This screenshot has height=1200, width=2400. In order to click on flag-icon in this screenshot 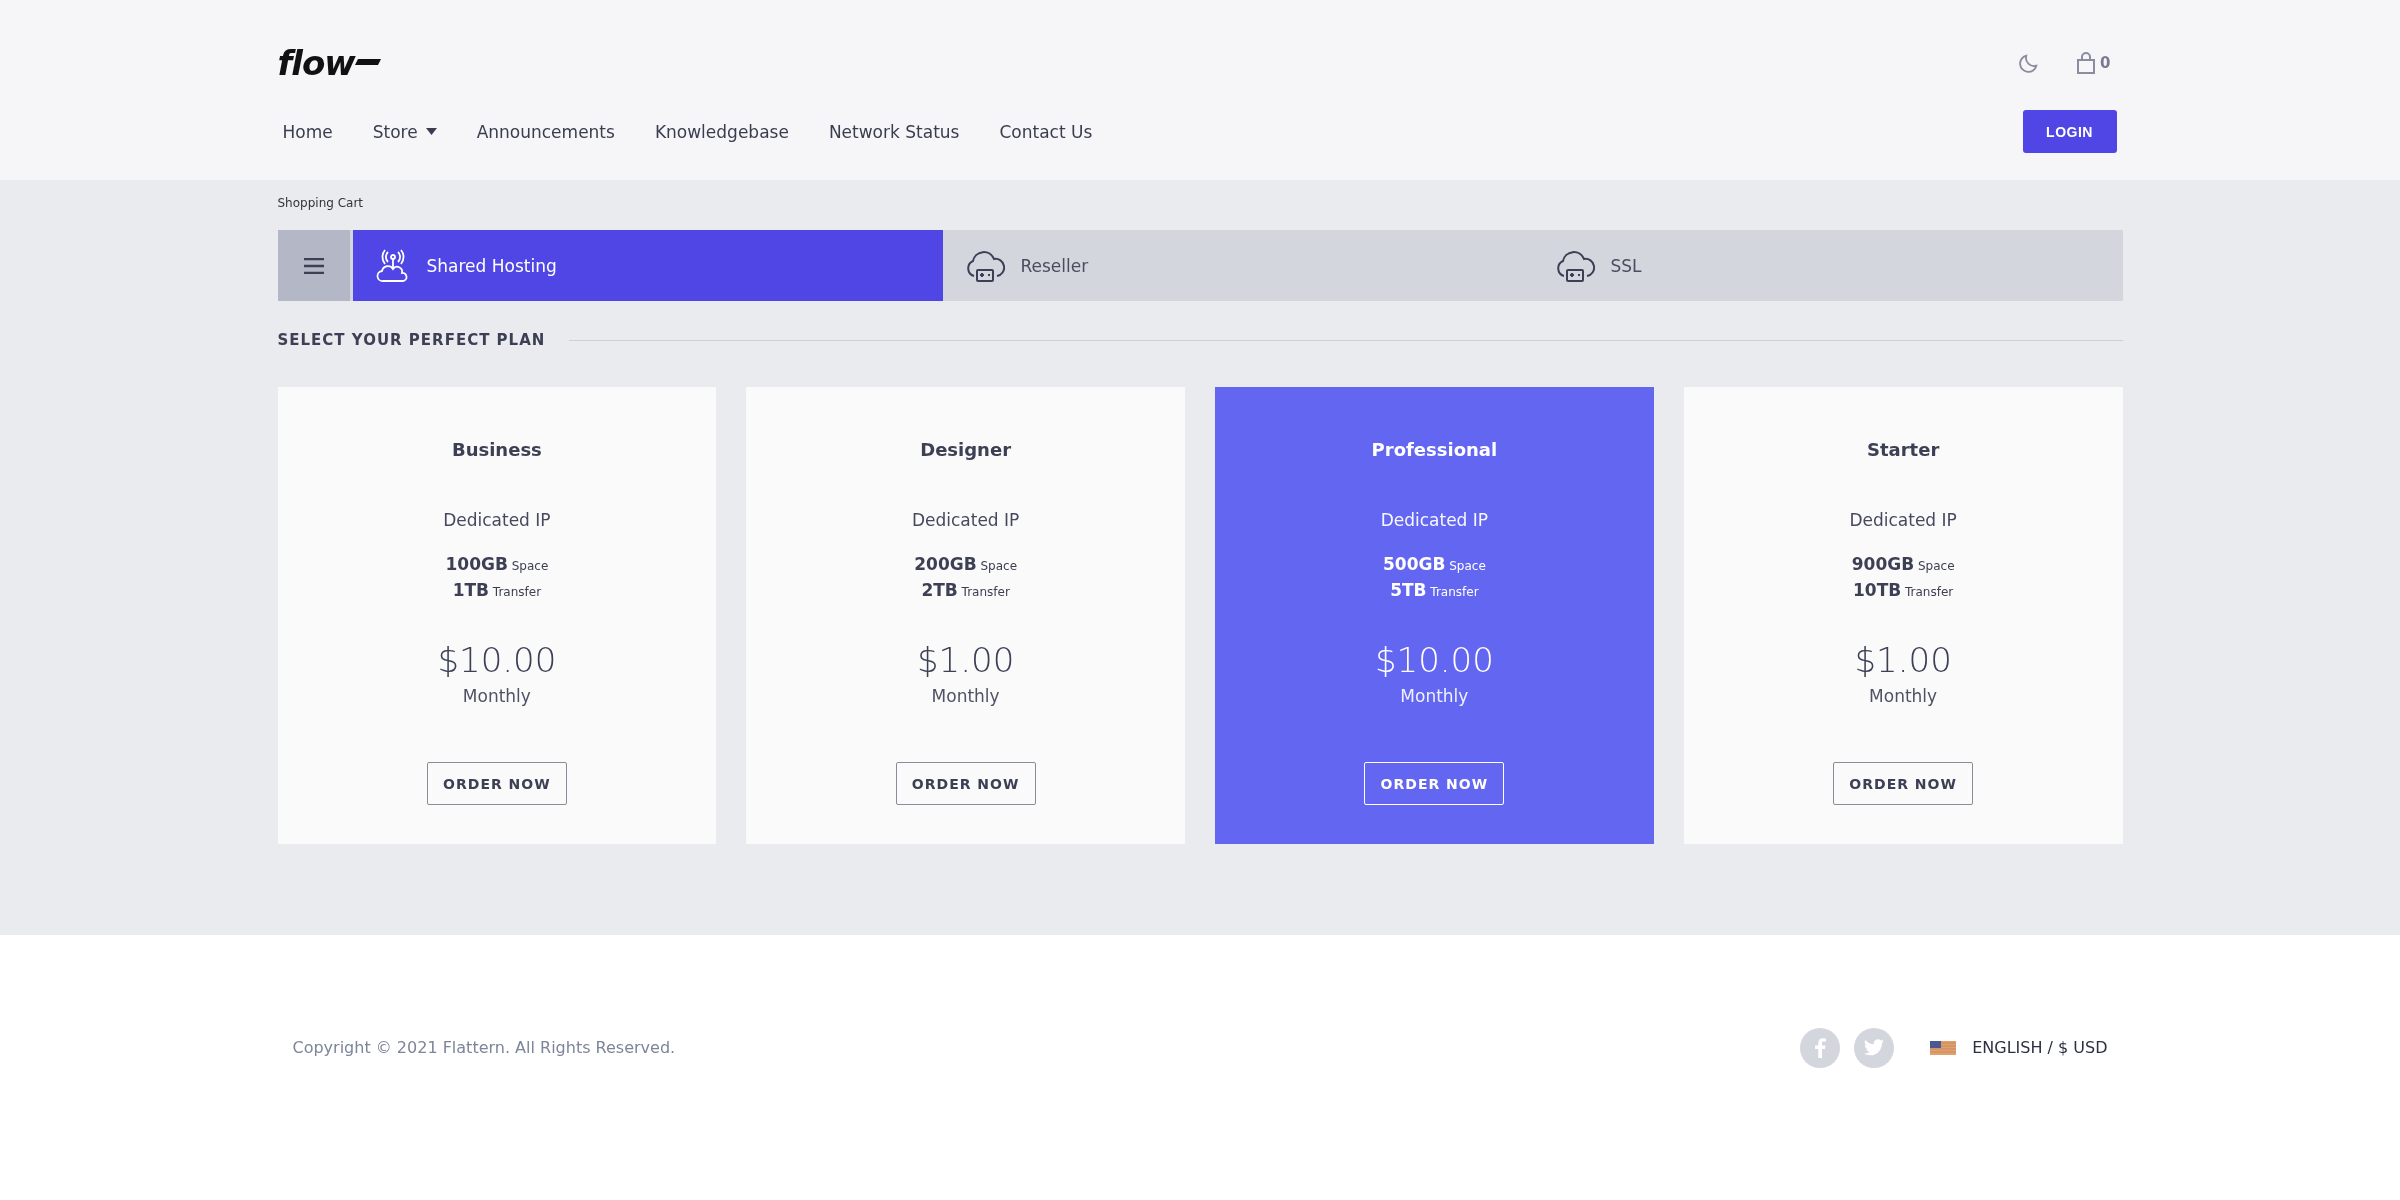, I will do `click(1943, 1047)`.